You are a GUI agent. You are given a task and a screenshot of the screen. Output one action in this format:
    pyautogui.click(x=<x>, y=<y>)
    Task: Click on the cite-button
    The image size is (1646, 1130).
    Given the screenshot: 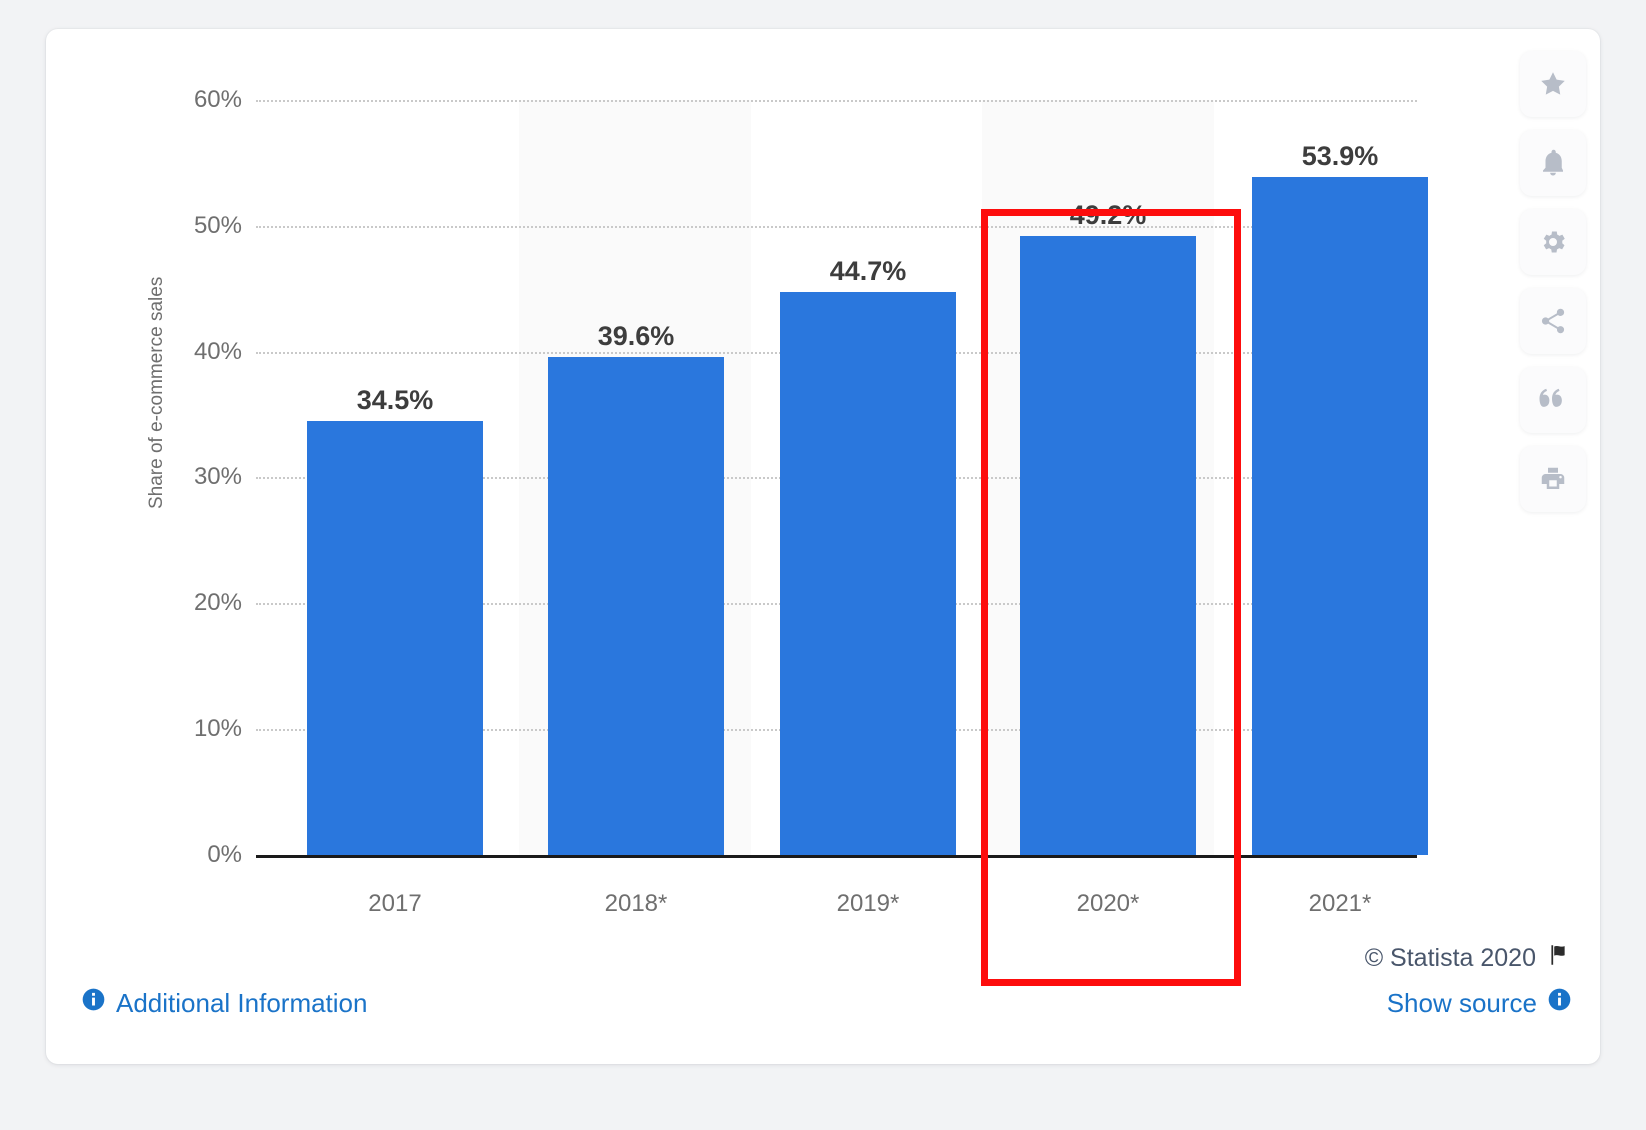 What is the action you would take?
    pyautogui.click(x=1553, y=400)
    